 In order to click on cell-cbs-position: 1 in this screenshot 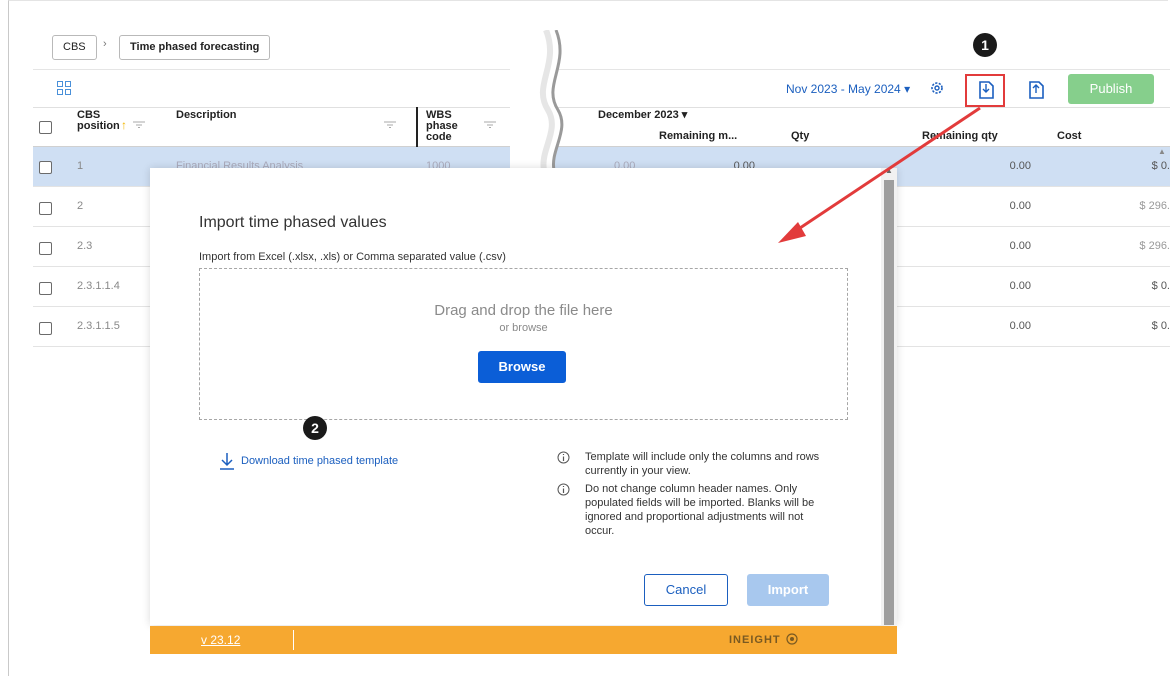, I will do `click(80, 166)`.